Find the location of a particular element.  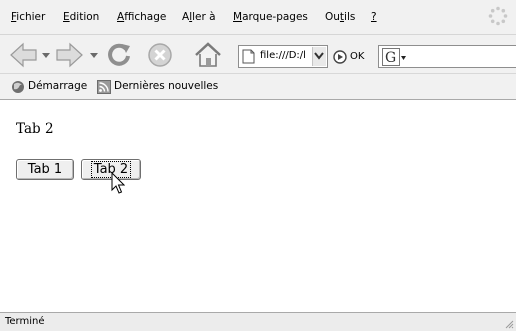

go-icon is located at coordinates (340, 57).